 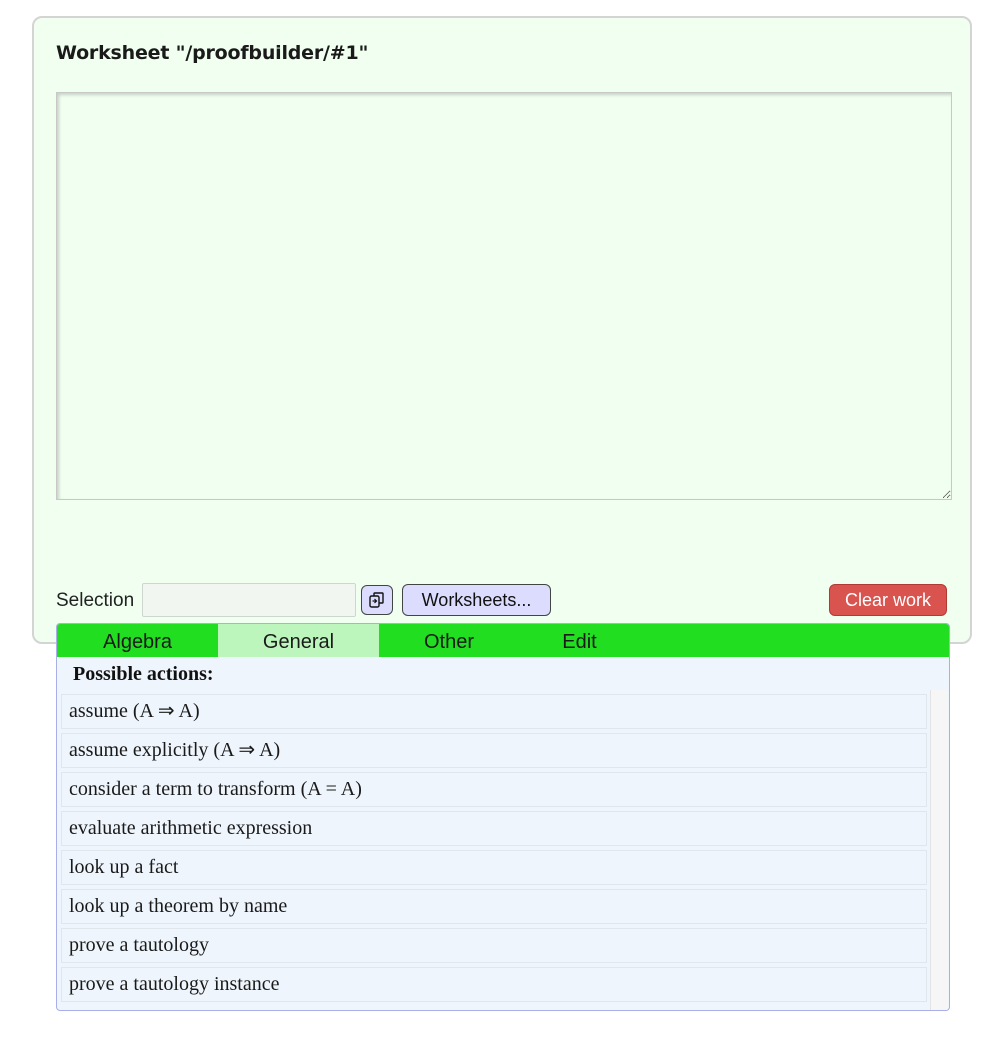 What do you see at coordinates (494, 828) in the screenshot?
I see `action-item-evaluate-arithmetic: evaluate arithmetic expression` at bounding box center [494, 828].